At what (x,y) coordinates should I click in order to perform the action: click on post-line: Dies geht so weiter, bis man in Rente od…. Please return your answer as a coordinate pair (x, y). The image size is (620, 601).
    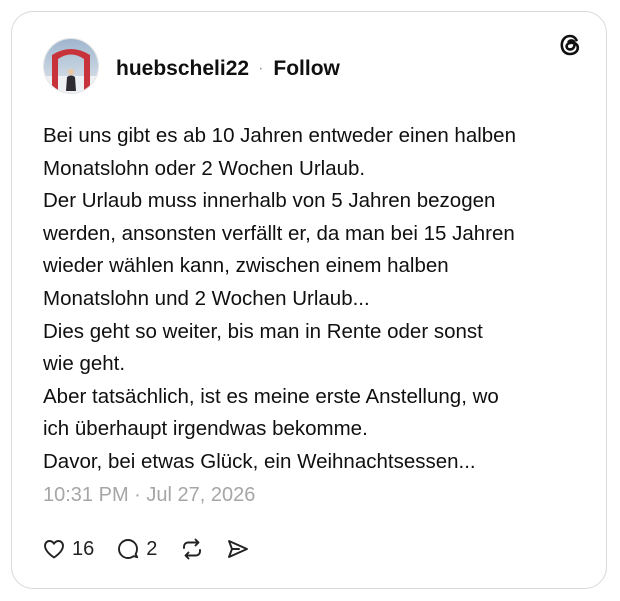
    Looking at the image, I should click on (263, 331).